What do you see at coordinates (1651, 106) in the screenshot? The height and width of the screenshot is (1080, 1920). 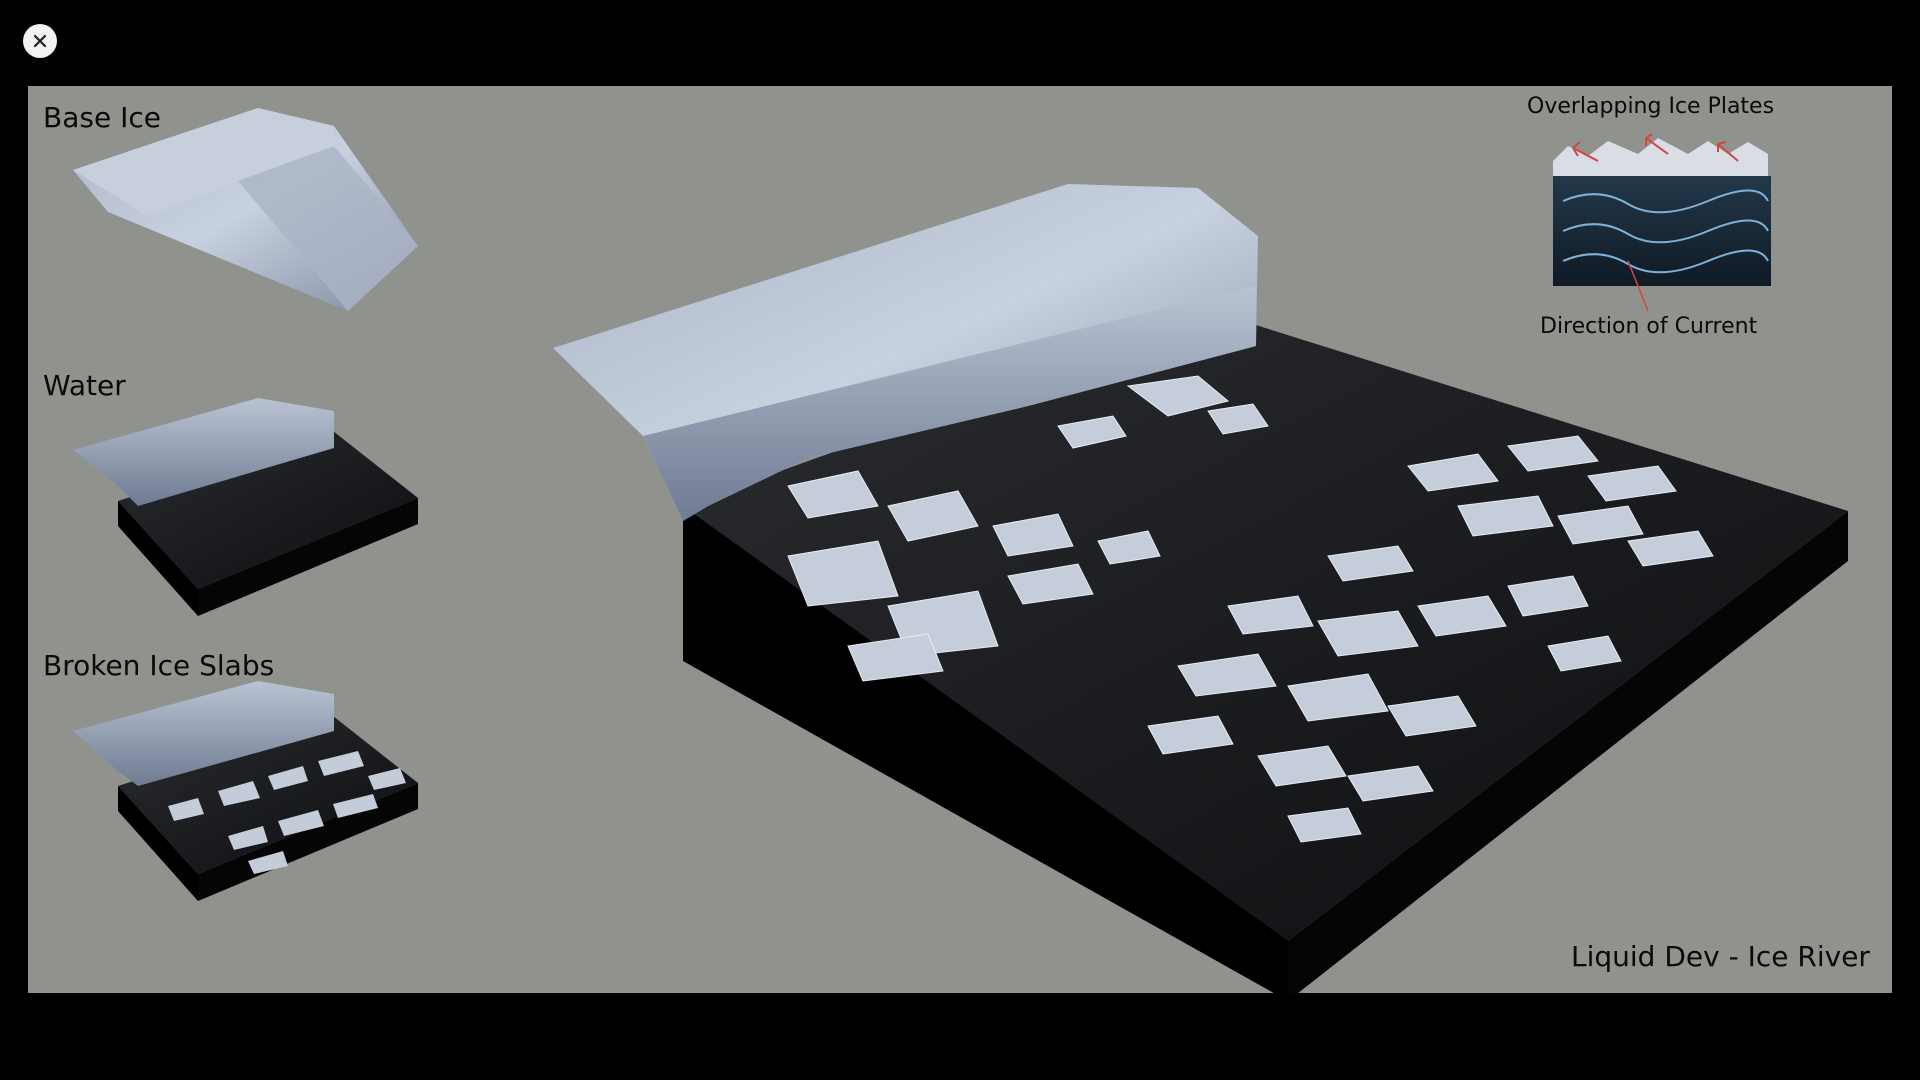 I see `label-overlapping-ice-plates: Overlapping Ice Plates` at bounding box center [1651, 106].